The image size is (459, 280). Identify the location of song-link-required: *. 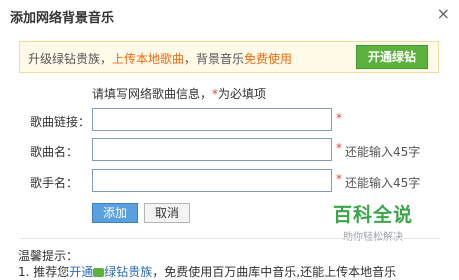
(339, 118).